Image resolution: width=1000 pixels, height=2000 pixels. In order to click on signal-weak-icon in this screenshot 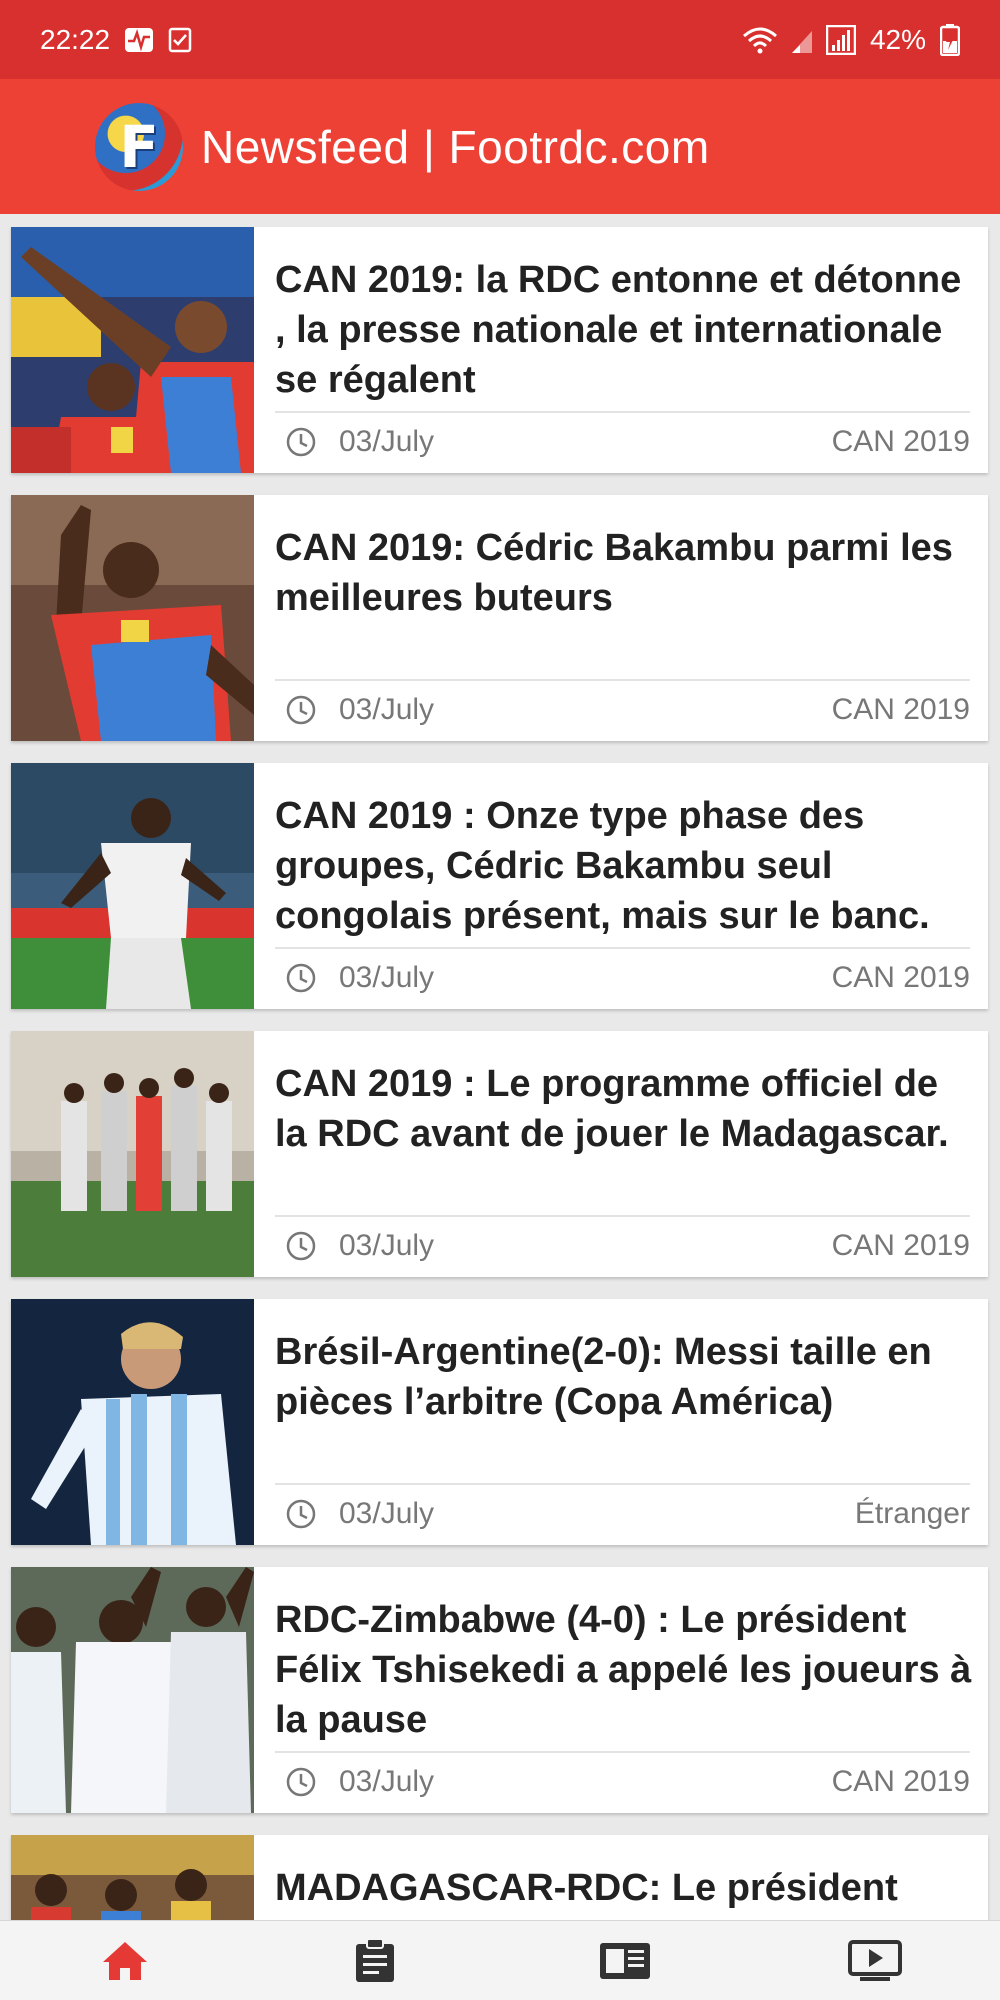, I will do `click(801, 40)`.